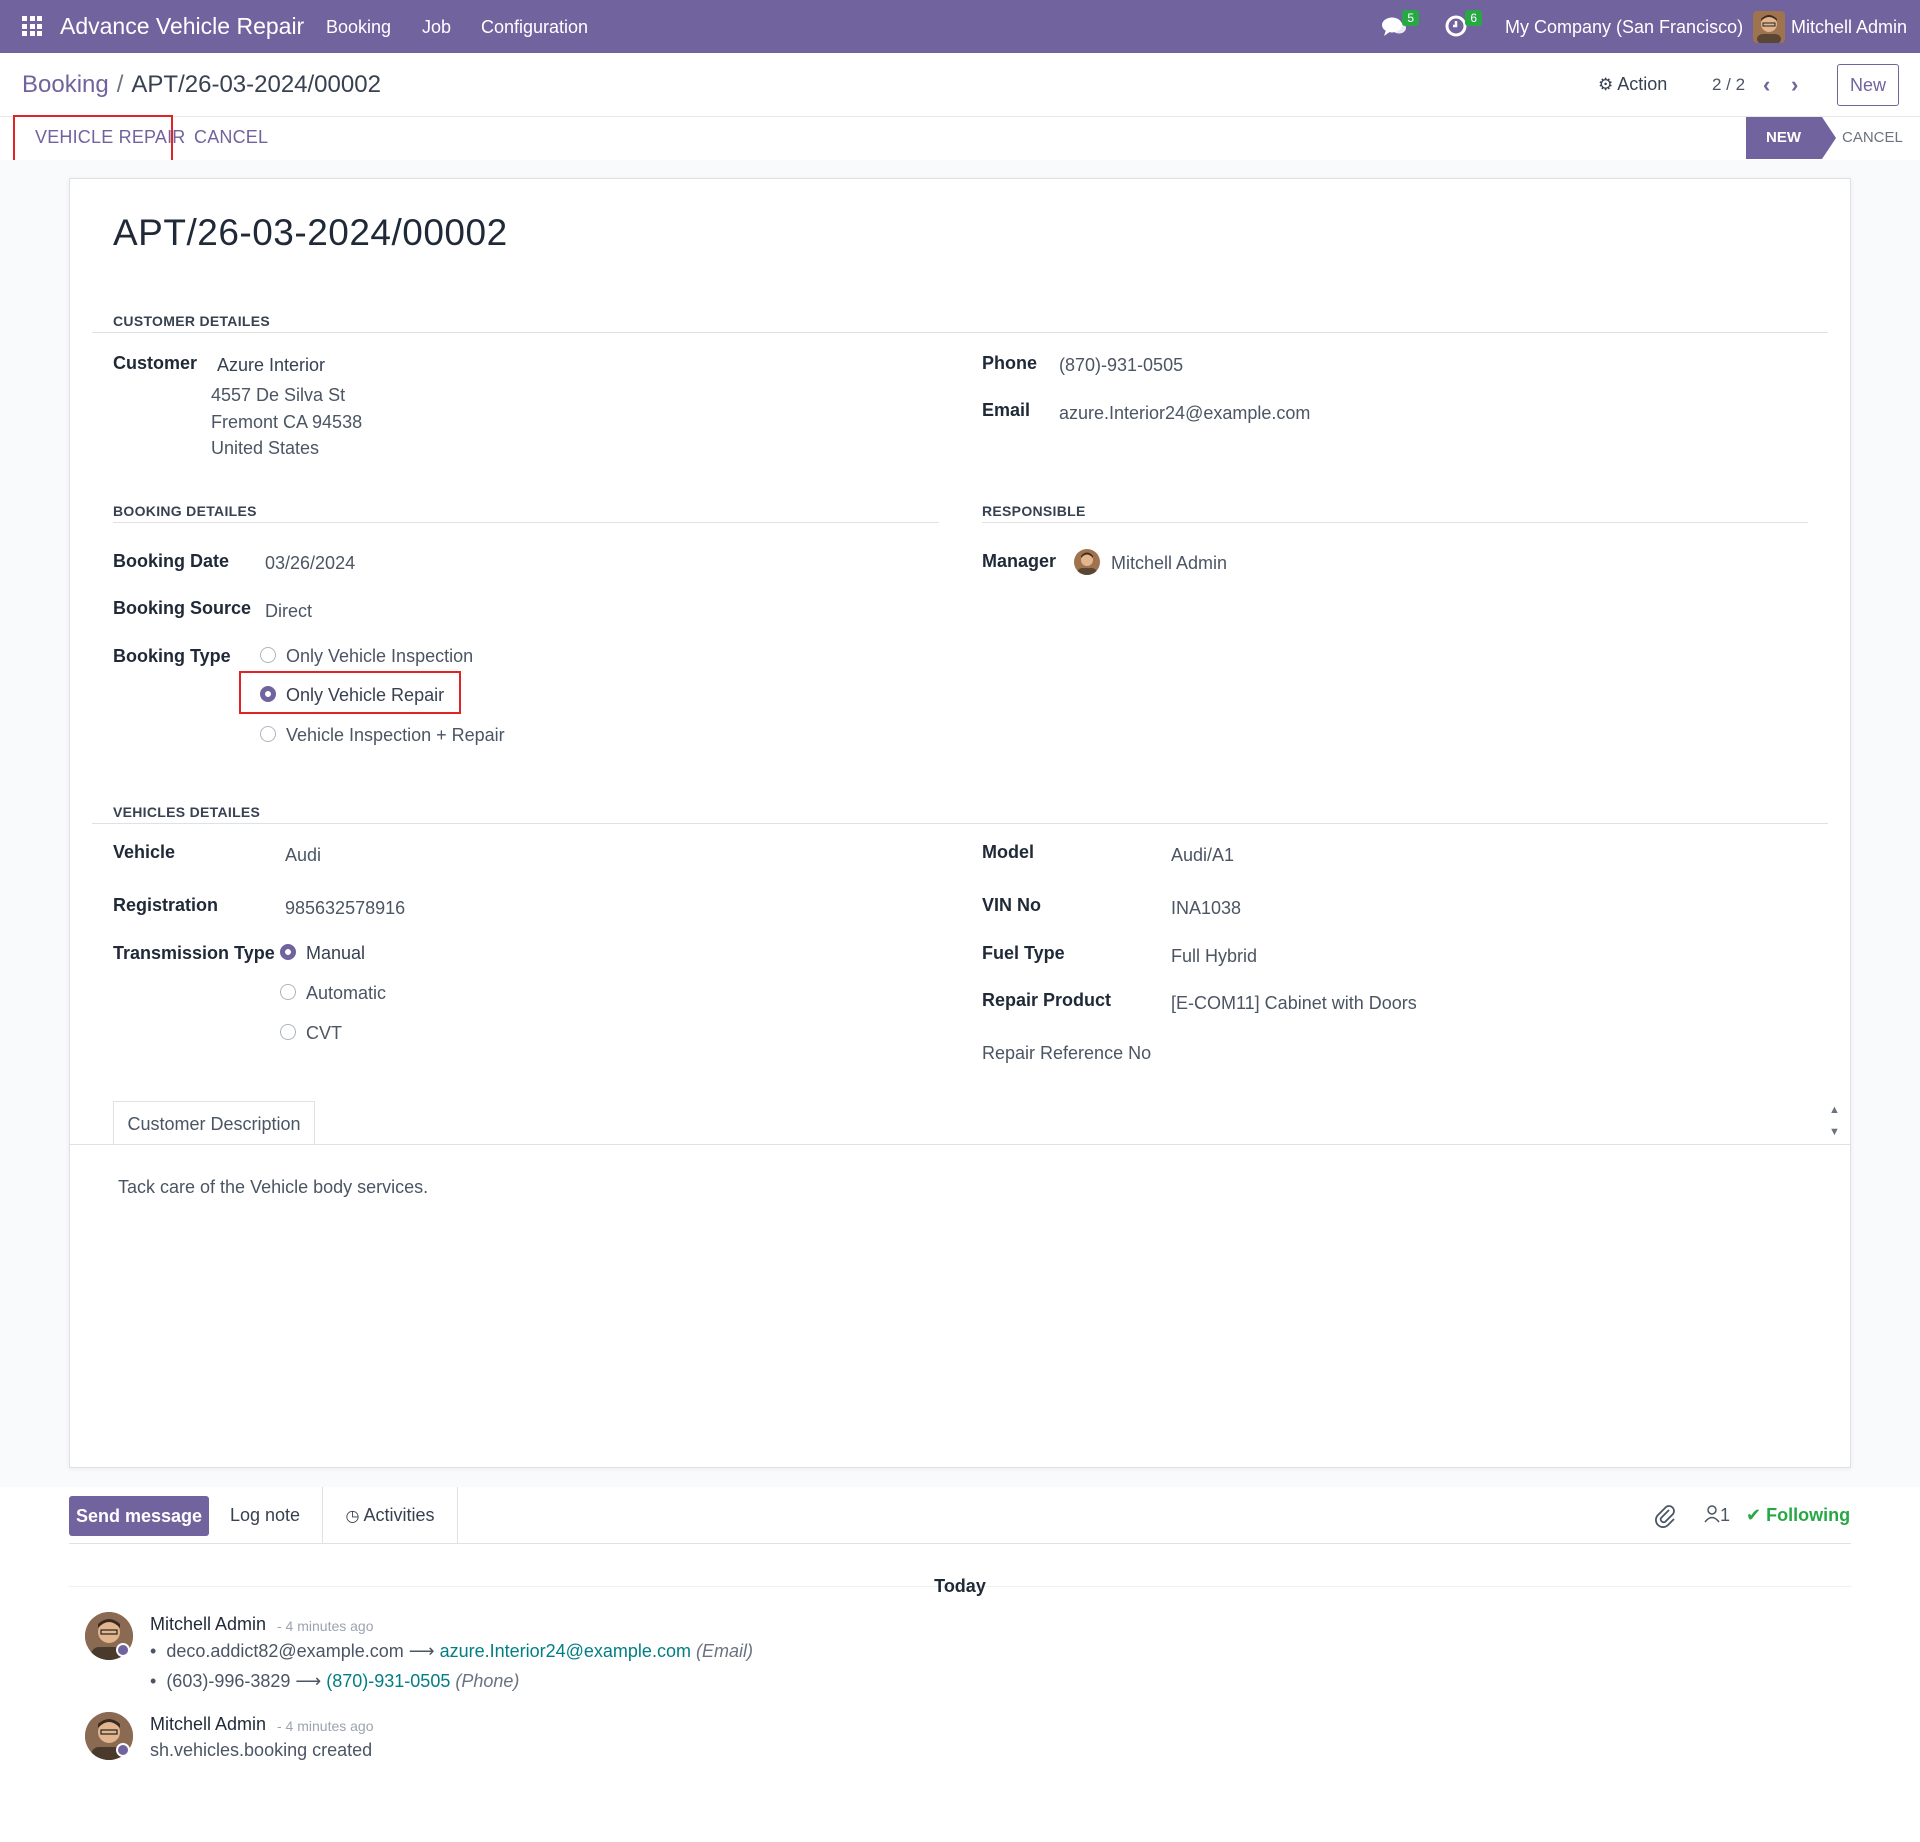 The width and height of the screenshot is (1920, 1842). What do you see at coordinates (144, 852) in the screenshot?
I see `vehicle-label: Vehicle` at bounding box center [144, 852].